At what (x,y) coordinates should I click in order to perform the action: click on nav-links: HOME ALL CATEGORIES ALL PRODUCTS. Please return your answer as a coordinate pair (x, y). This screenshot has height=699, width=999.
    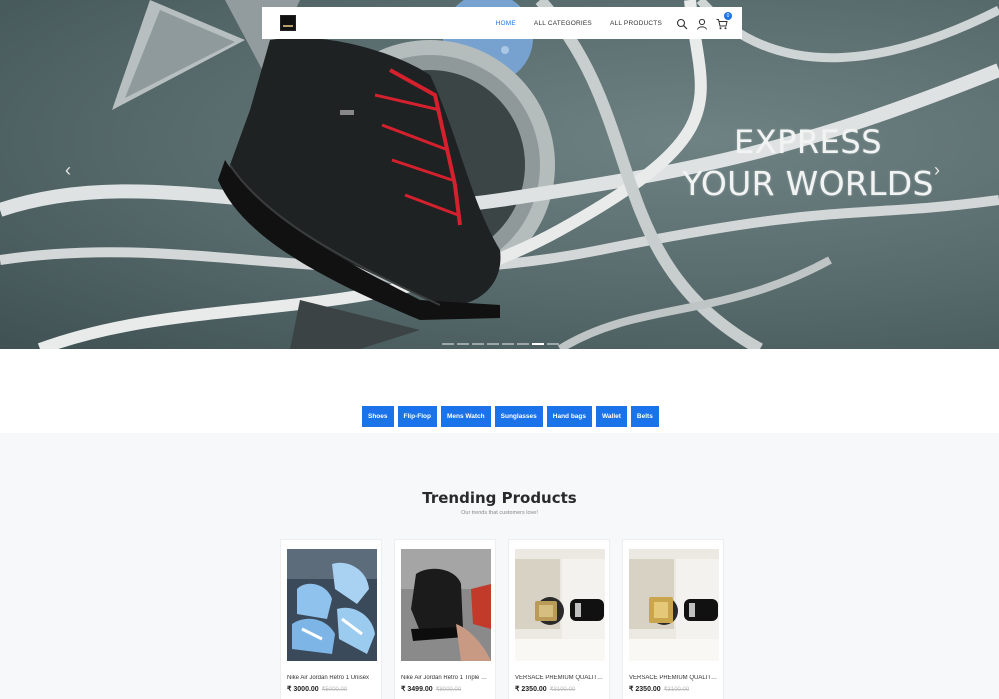
    Looking at the image, I should click on (579, 23).